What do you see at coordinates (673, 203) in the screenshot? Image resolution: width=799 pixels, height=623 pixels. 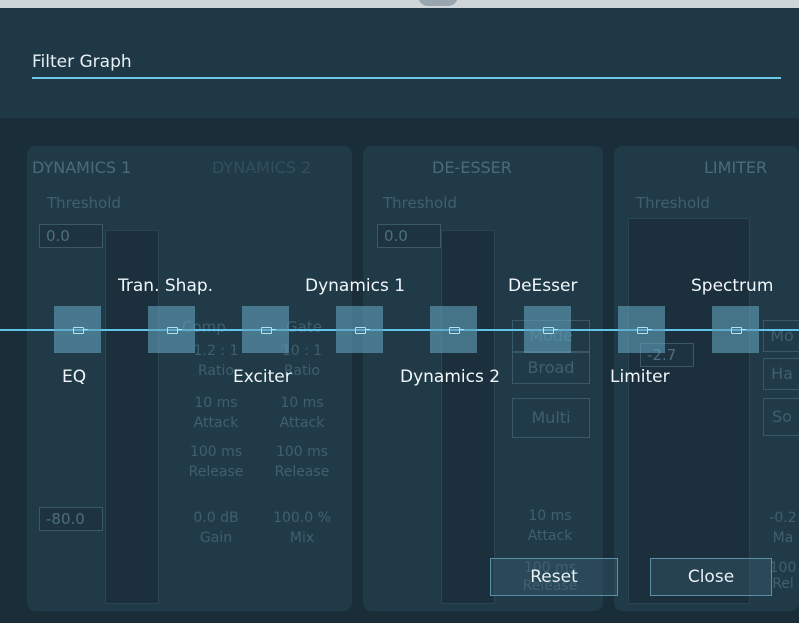 I see `limiter-threshold-label: Threshold` at bounding box center [673, 203].